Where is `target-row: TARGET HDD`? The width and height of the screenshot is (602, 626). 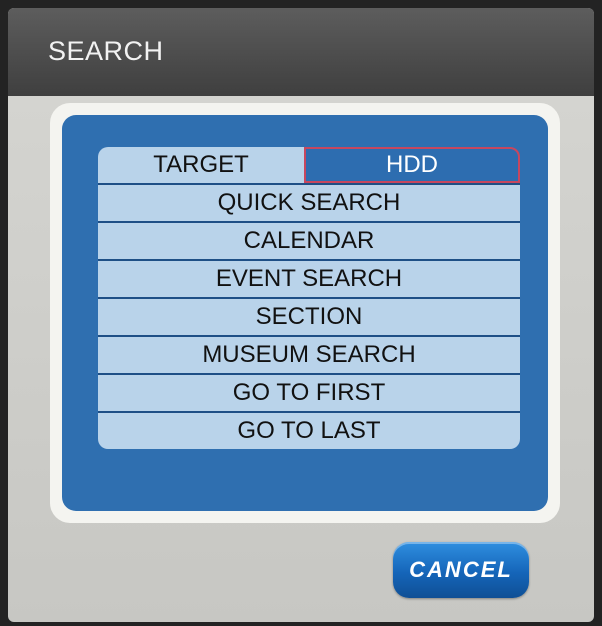 target-row: TARGET HDD is located at coordinates (309, 166).